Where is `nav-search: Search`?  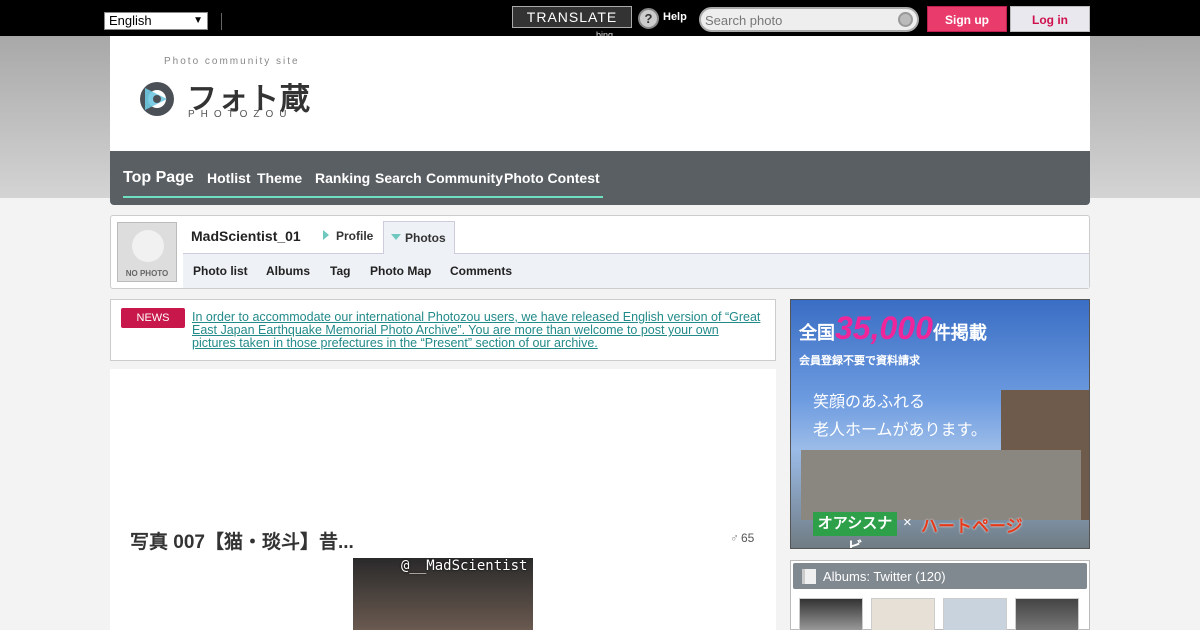
nav-search: Search is located at coordinates (398, 178).